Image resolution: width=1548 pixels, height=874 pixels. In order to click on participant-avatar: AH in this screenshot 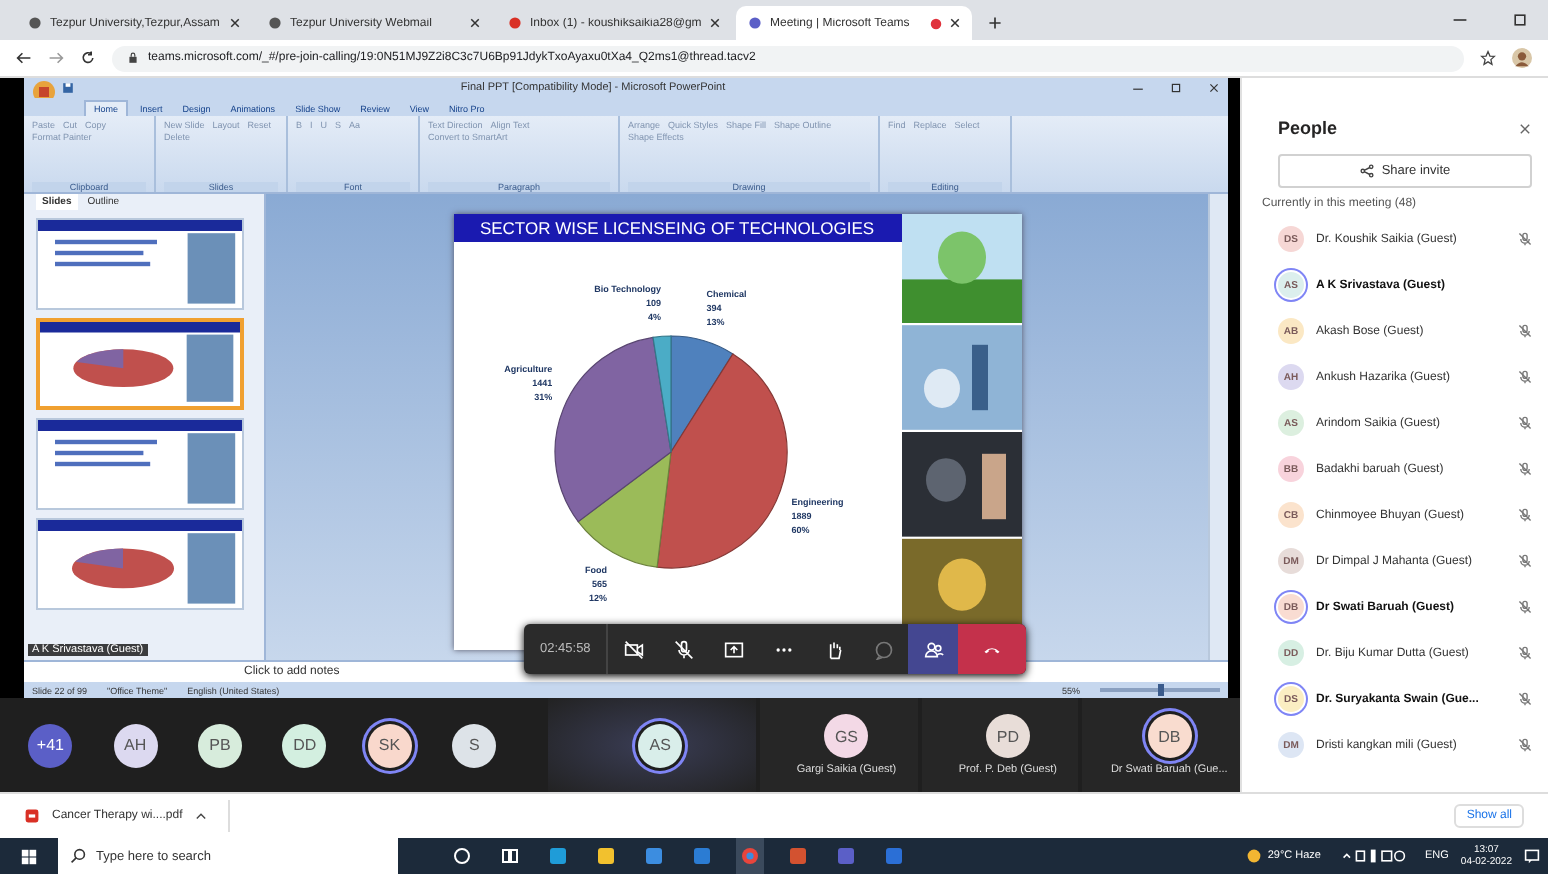, I will do `click(135, 745)`.